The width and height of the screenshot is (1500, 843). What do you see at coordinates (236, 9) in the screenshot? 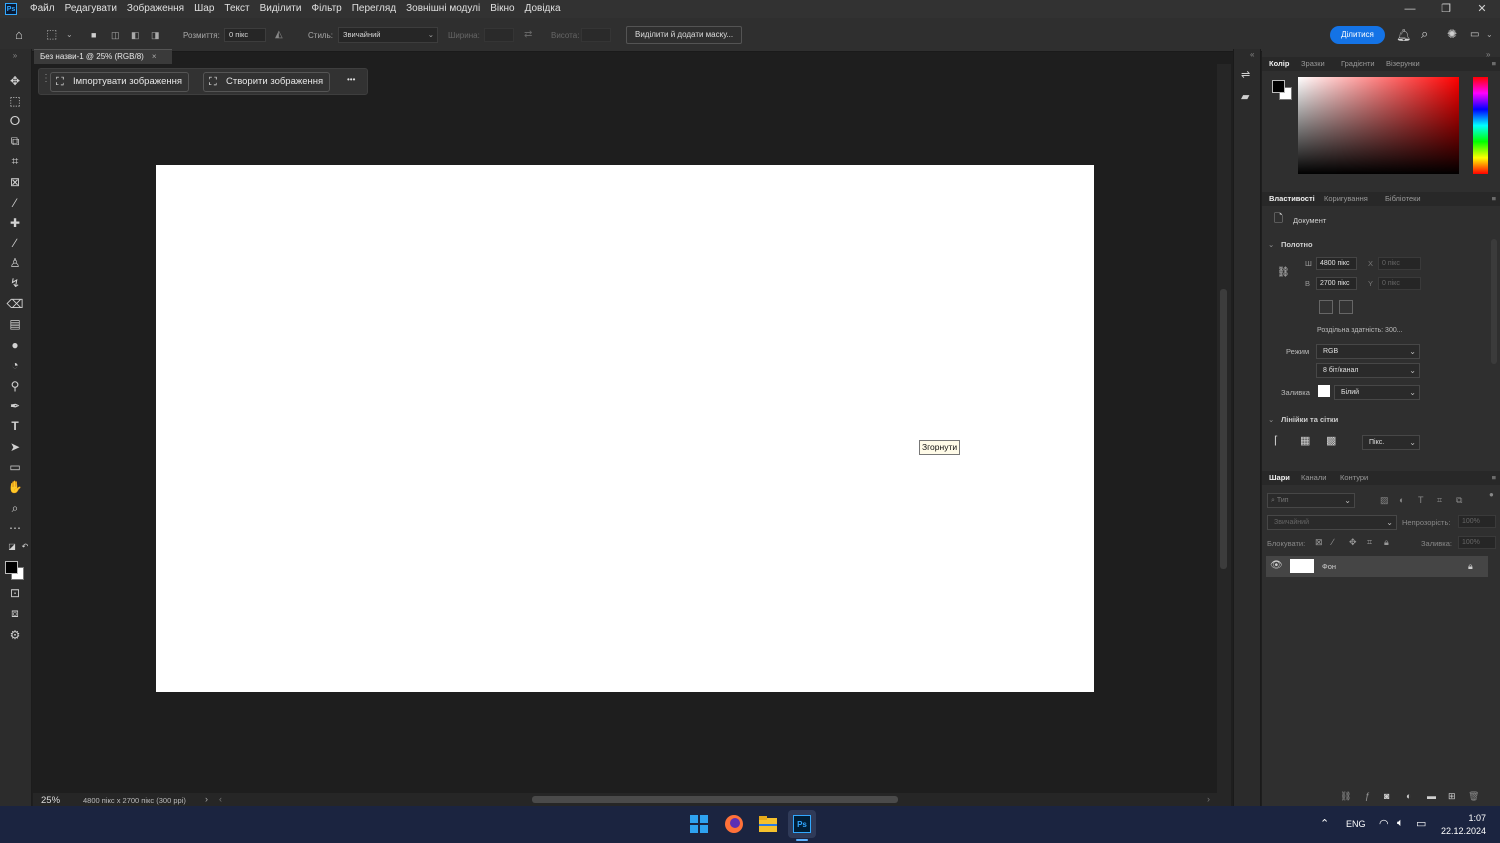
I see `menu-type: Текст` at bounding box center [236, 9].